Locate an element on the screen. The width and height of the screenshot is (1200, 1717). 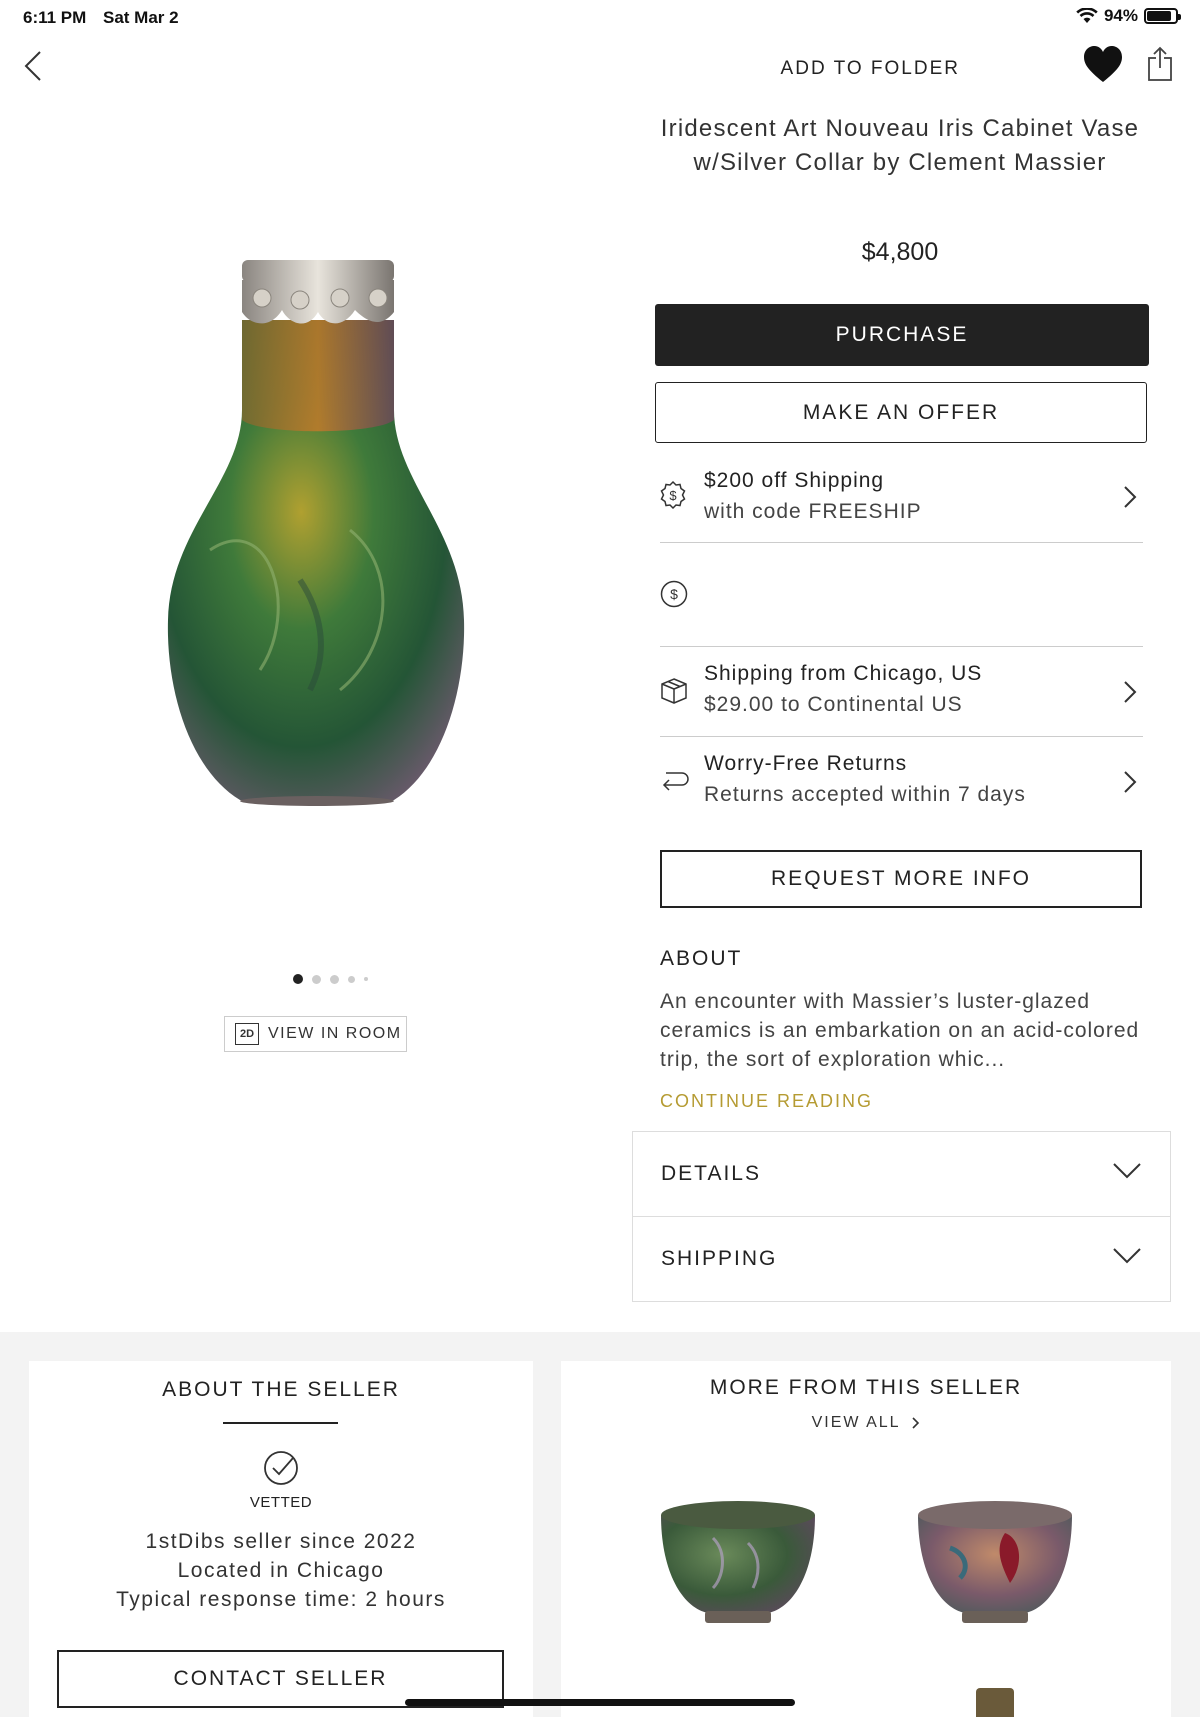
seller-item-vase-partial is located at coordinates (995, 1702).